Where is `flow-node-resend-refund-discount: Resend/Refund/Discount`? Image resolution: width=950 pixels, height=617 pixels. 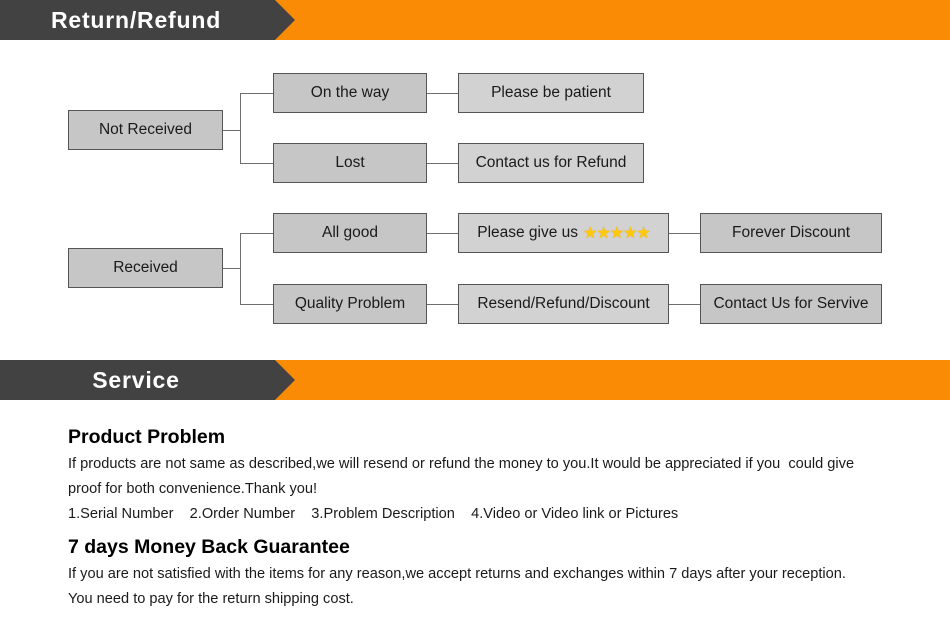
flow-node-resend-refund-discount: Resend/Refund/Discount is located at coordinates (563, 304).